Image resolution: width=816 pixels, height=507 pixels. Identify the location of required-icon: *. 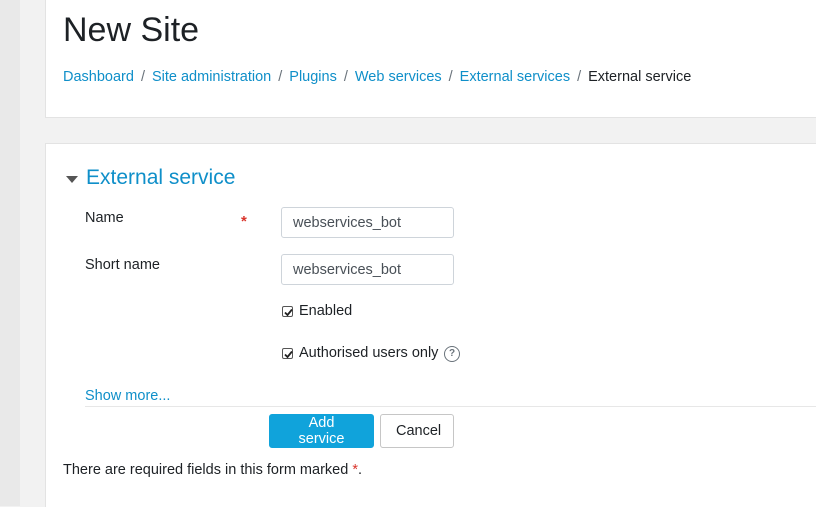
(244, 221).